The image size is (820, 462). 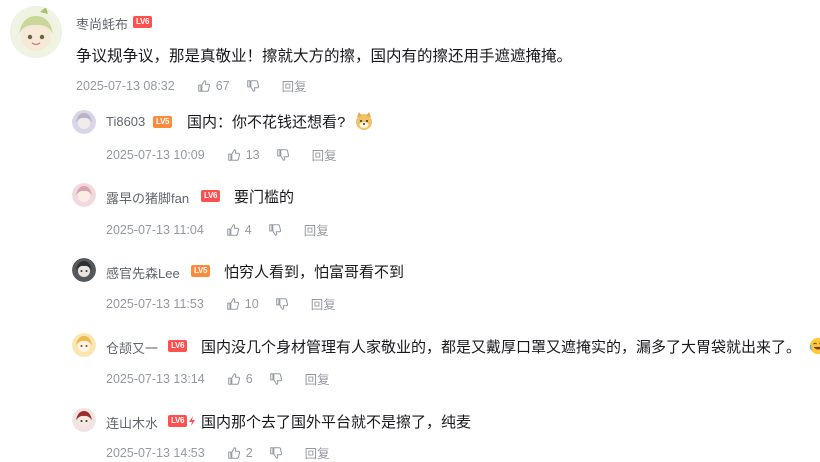 I want to click on comment-text: 争议规争议，那是真敬业！擦就大方的擦，国内有的擦还用手遮遮掩掩。, so click(x=324, y=56).